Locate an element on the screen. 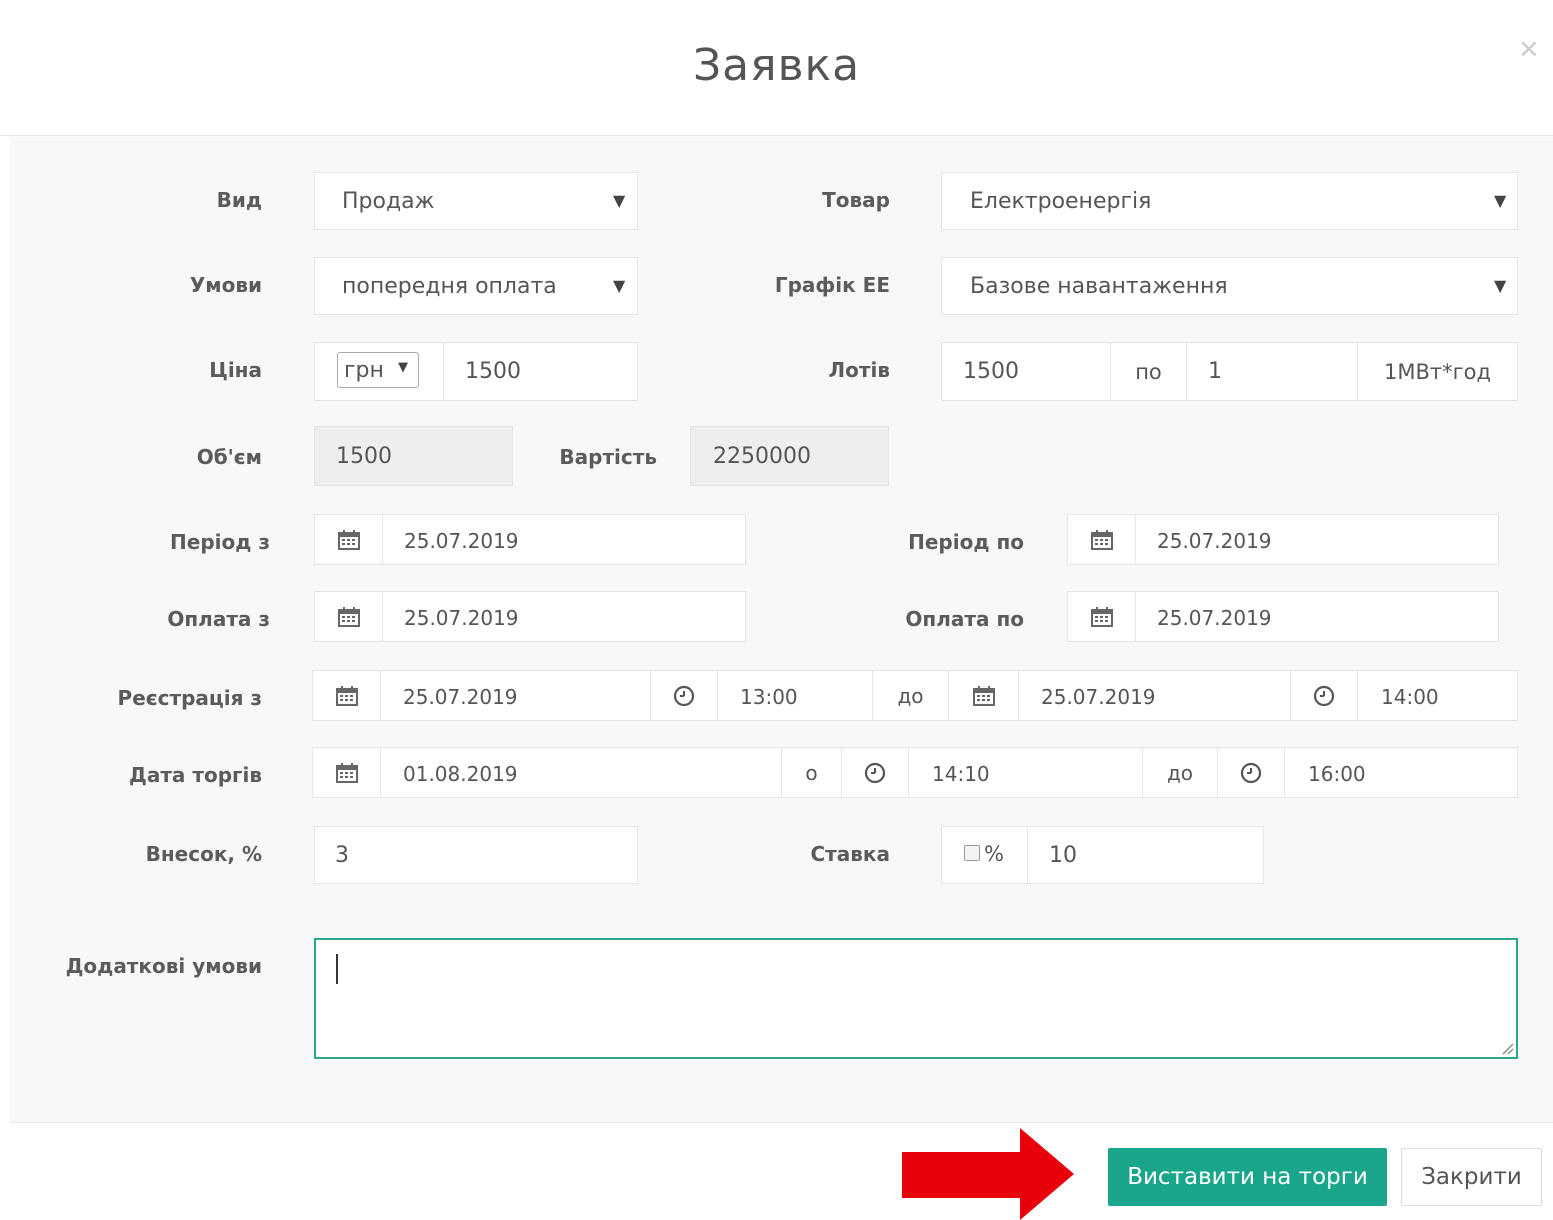 This screenshot has height=1220, width=1553. modal-title: Заявка is located at coordinates (776, 65).